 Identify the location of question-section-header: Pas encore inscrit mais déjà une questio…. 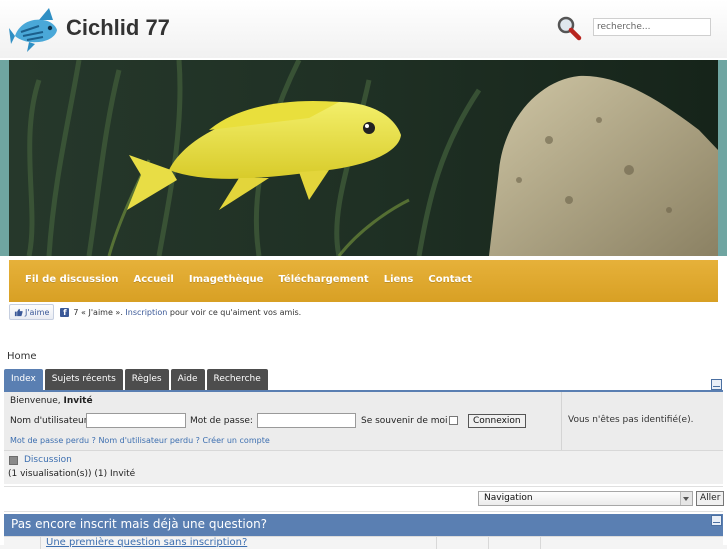
(363, 525).